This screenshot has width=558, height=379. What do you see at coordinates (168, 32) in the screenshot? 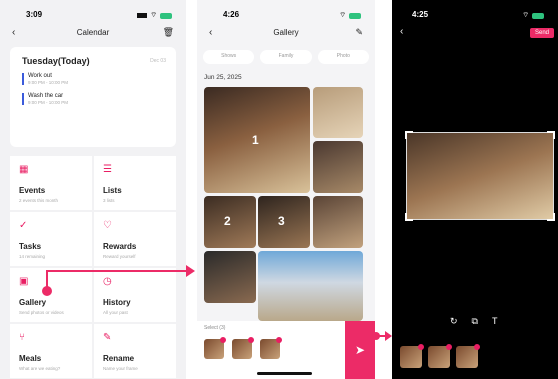
I see `trash-icon: 🗑` at bounding box center [168, 32].